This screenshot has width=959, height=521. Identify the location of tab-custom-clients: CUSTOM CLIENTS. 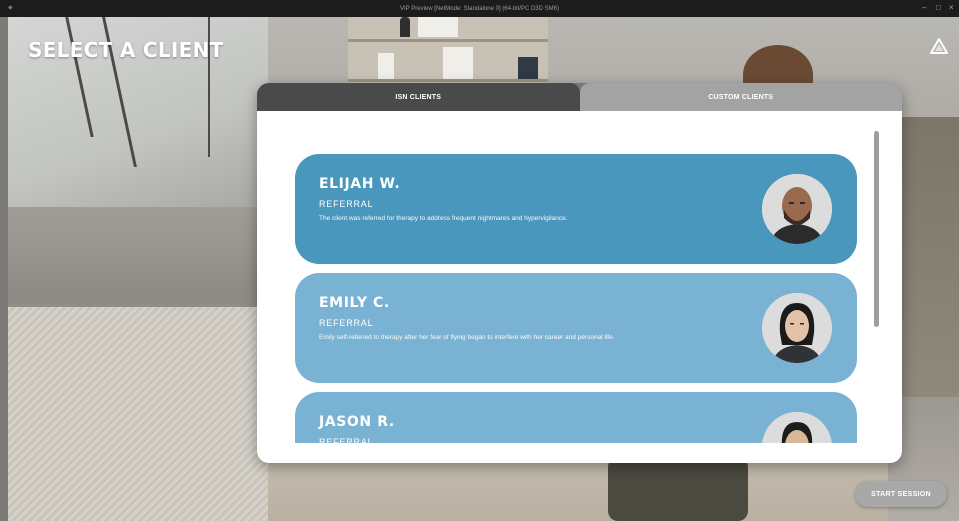
(740, 97).